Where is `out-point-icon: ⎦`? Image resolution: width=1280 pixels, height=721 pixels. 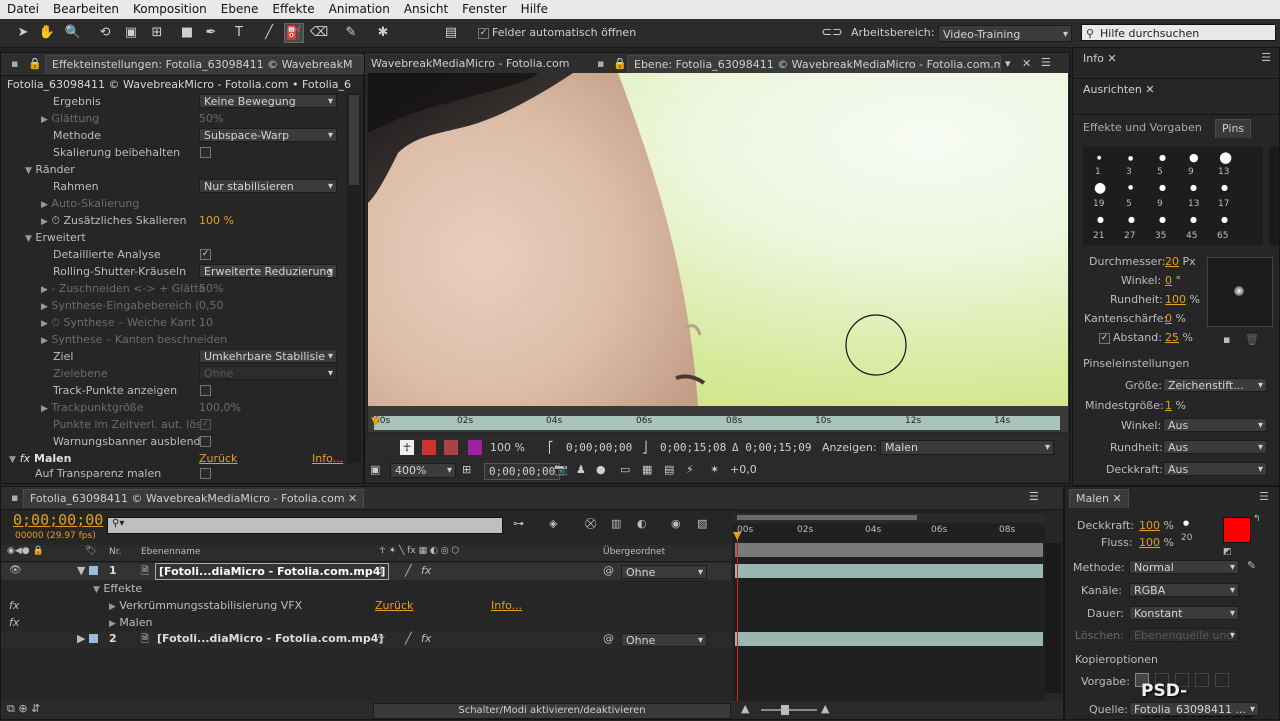 out-point-icon: ⎦ is located at coordinates (645, 447).